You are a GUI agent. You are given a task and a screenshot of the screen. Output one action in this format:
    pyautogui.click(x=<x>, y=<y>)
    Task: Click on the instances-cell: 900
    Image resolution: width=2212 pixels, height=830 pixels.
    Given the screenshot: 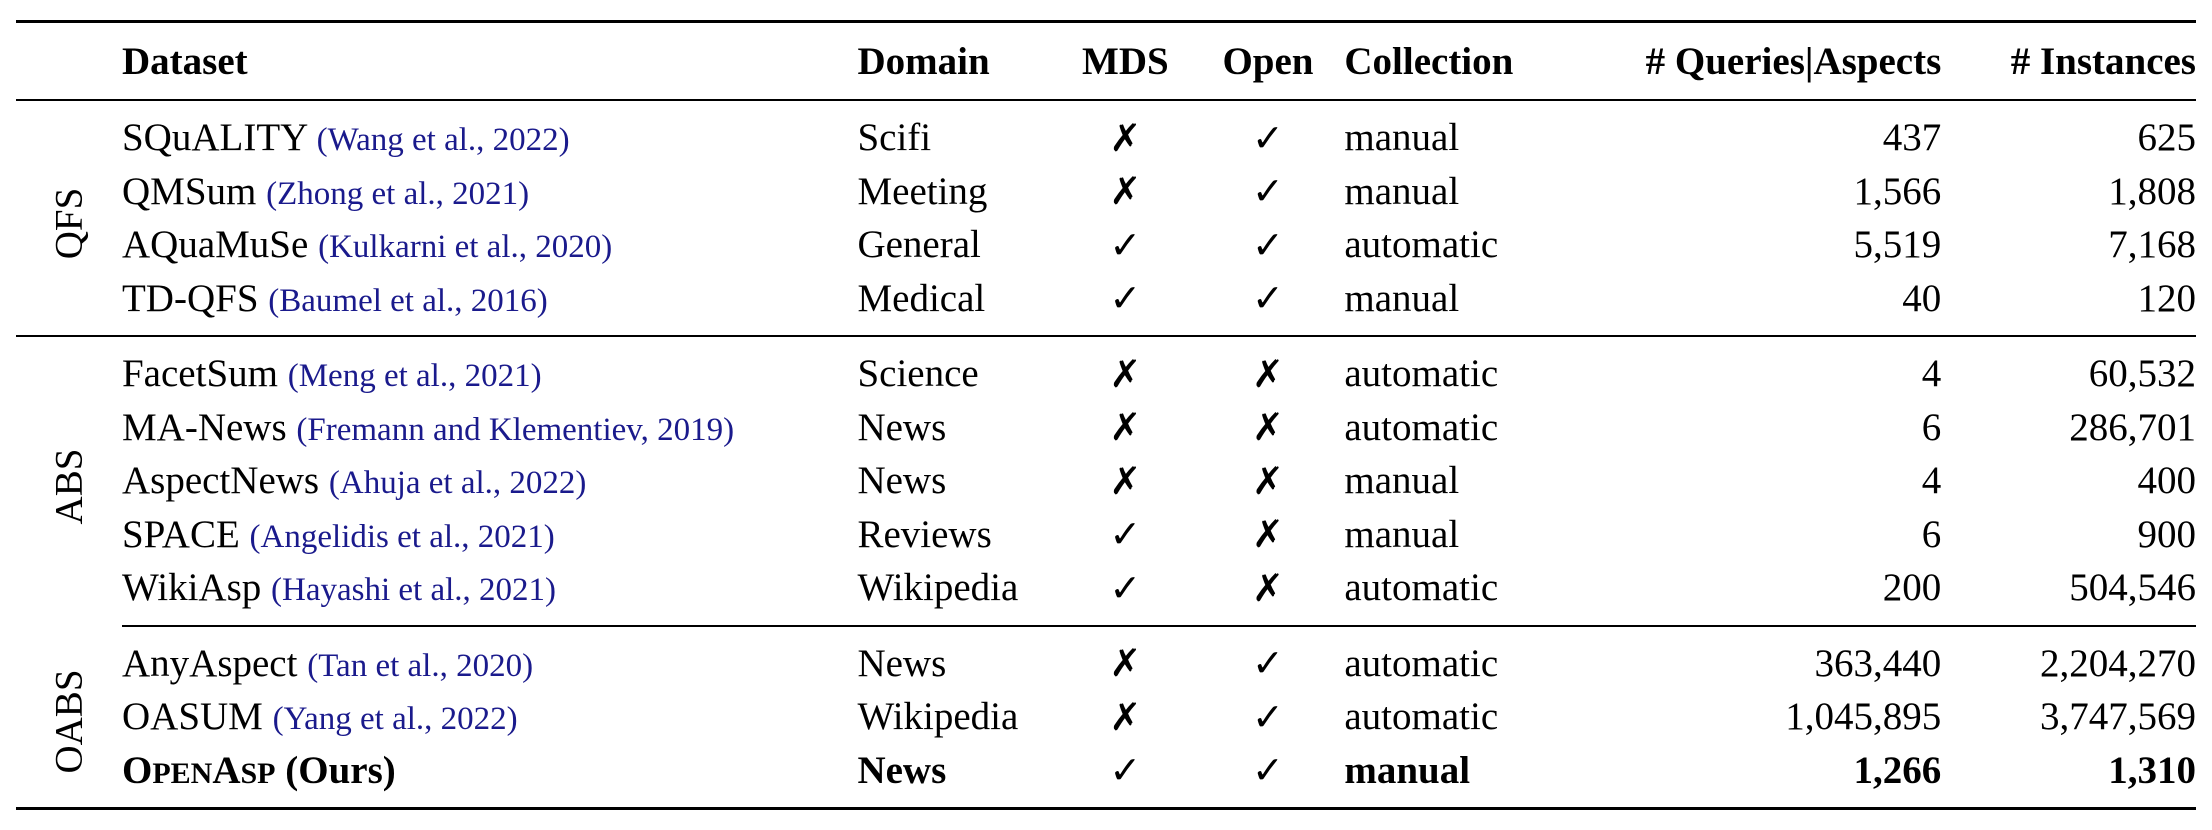 What is the action you would take?
    pyautogui.click(x=2167, y=534)
    